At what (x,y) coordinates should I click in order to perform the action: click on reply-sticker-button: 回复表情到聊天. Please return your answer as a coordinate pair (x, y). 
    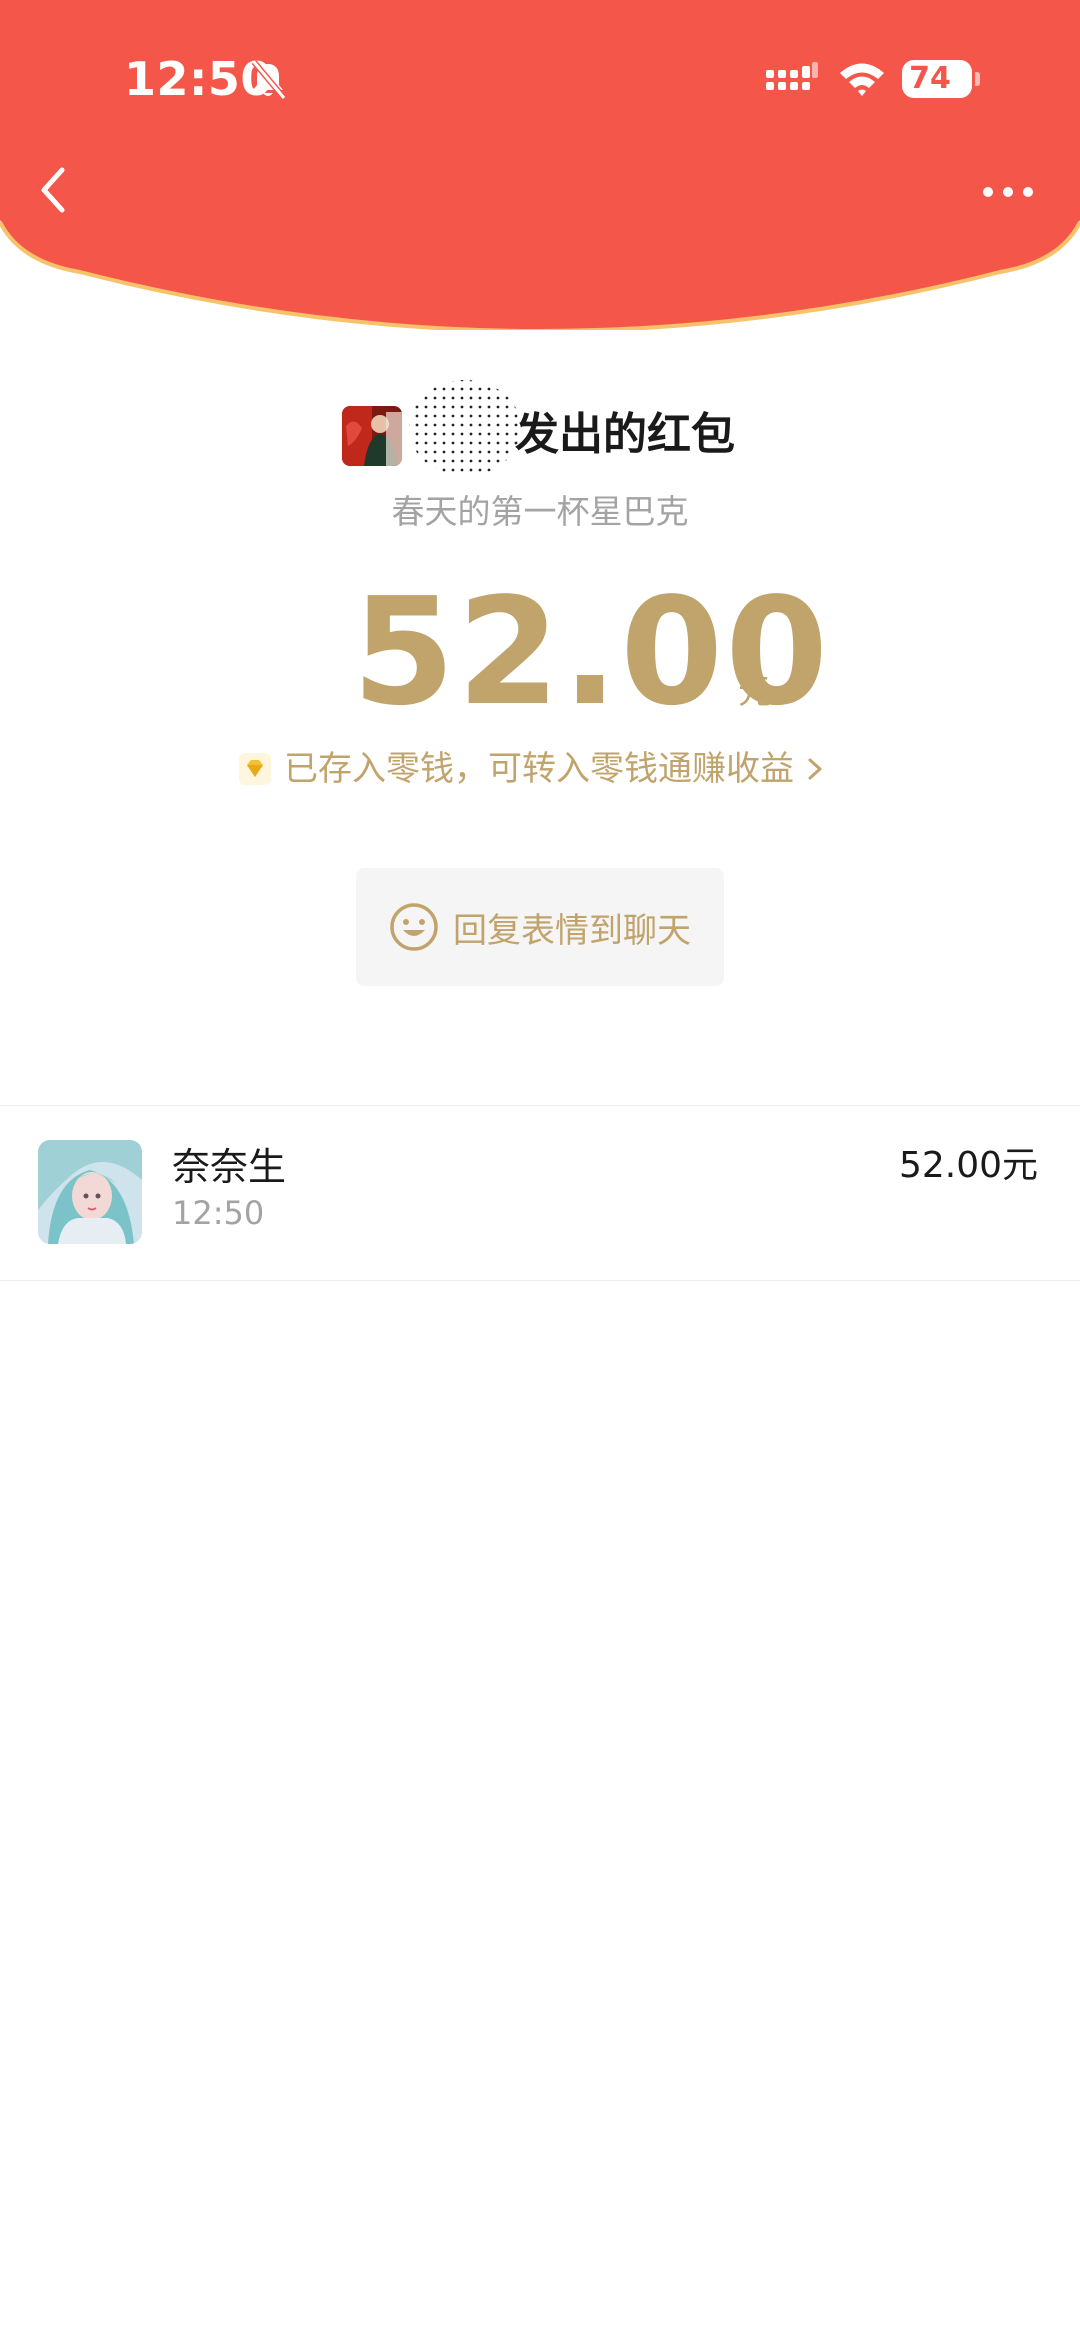
    Looking at the image, I should click on (540, 927).